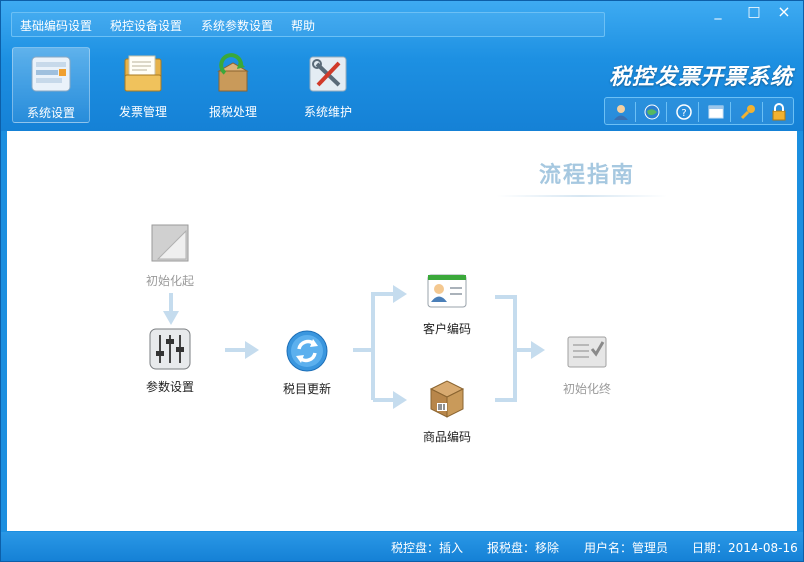  What do you see at coordinates (170, 349) in the screenshot?
I see `sliders-icon` at bounding box center [170, 349].